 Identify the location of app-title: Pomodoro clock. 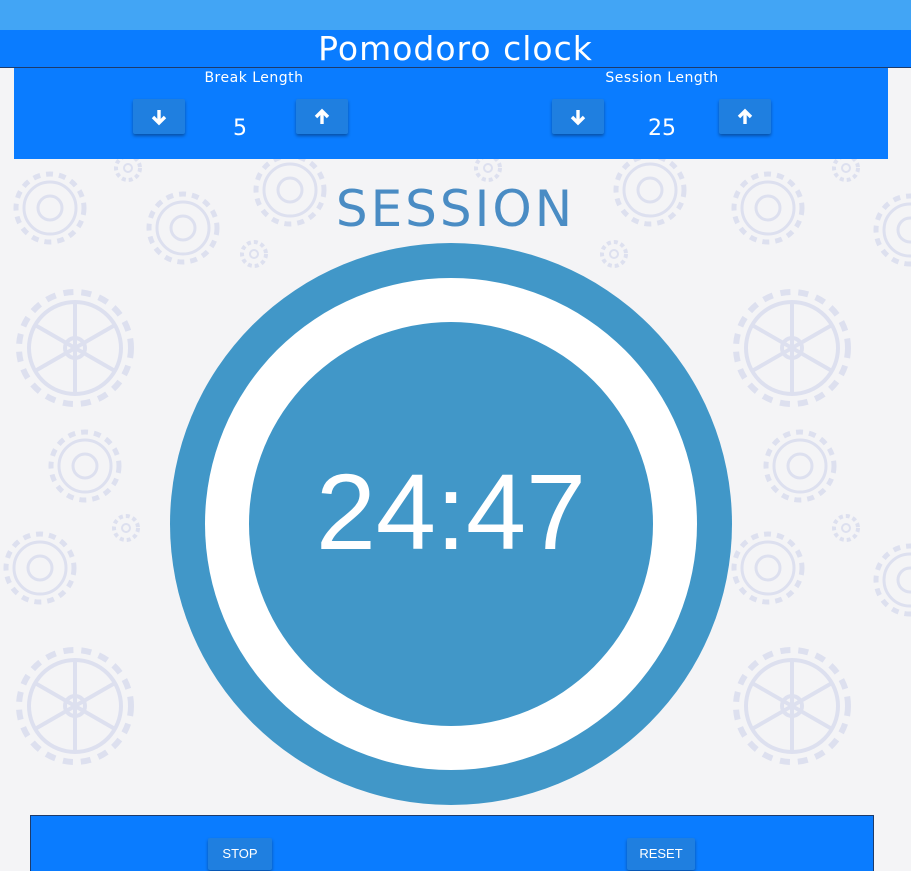
(455, 48).